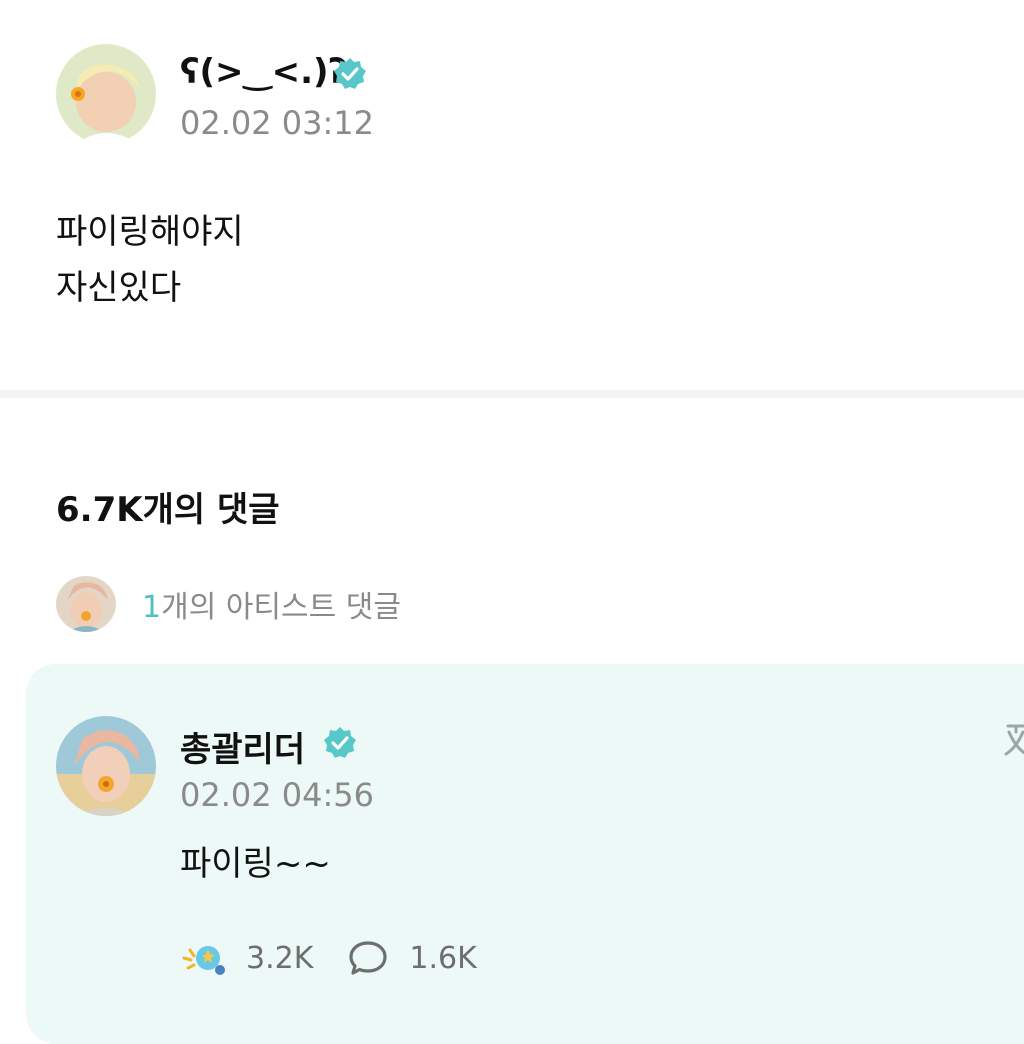 Image resolution: width=1024 pixels, height=1044 pixels. Describe the element at coordinates (277, 123) in the screenshot. I see `post-timestamp: 02.02 03:12` at that location.